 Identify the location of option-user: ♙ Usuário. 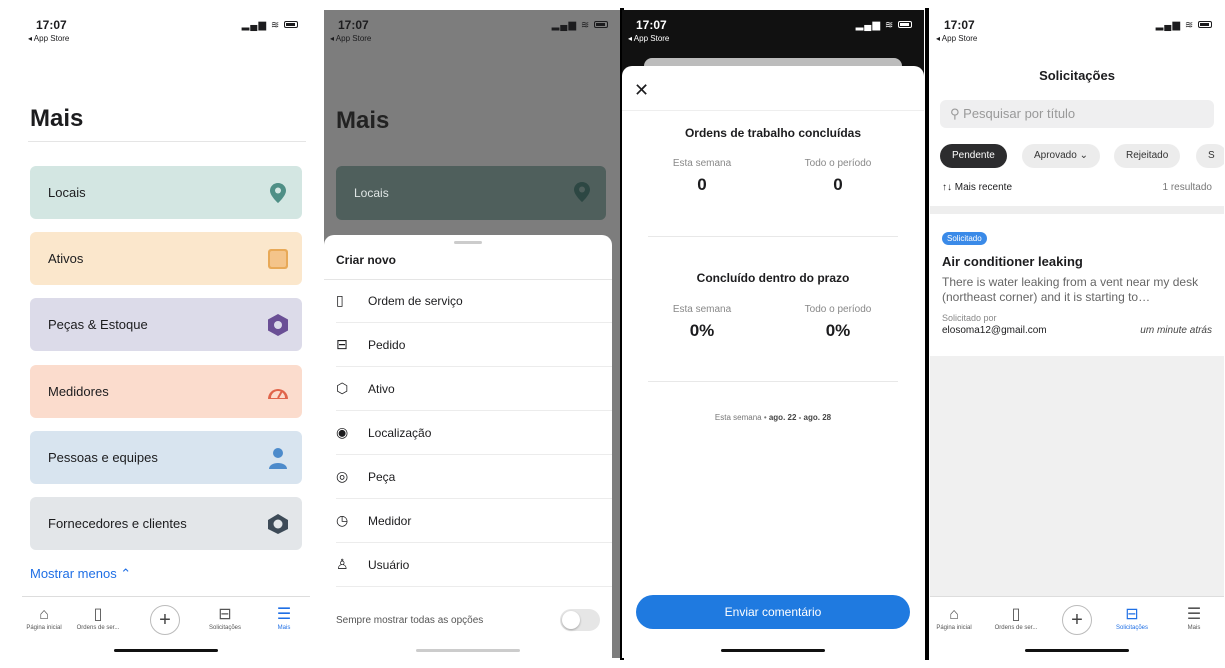
(474, 565).